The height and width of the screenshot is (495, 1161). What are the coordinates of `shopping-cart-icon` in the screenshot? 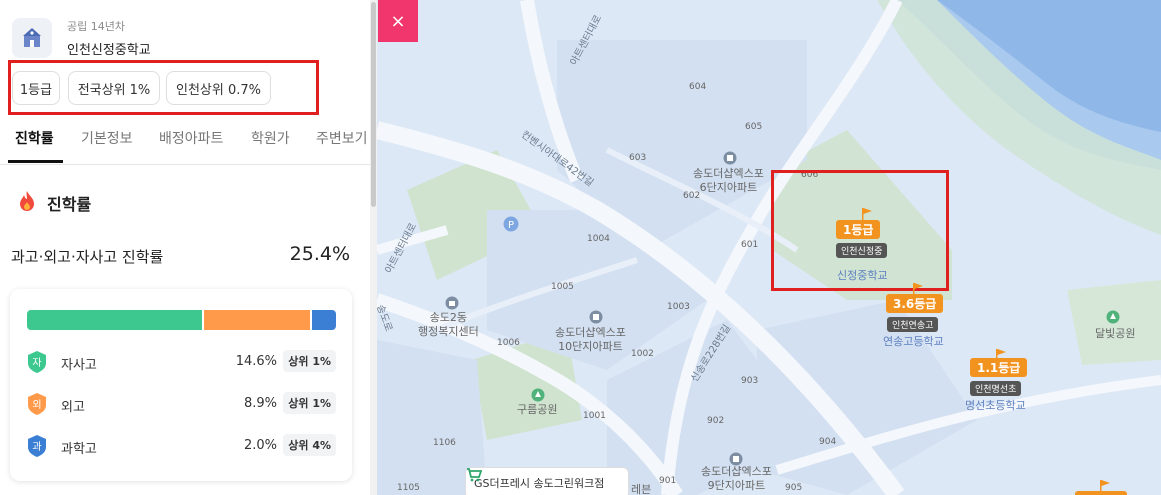 It's located at (474, 475).